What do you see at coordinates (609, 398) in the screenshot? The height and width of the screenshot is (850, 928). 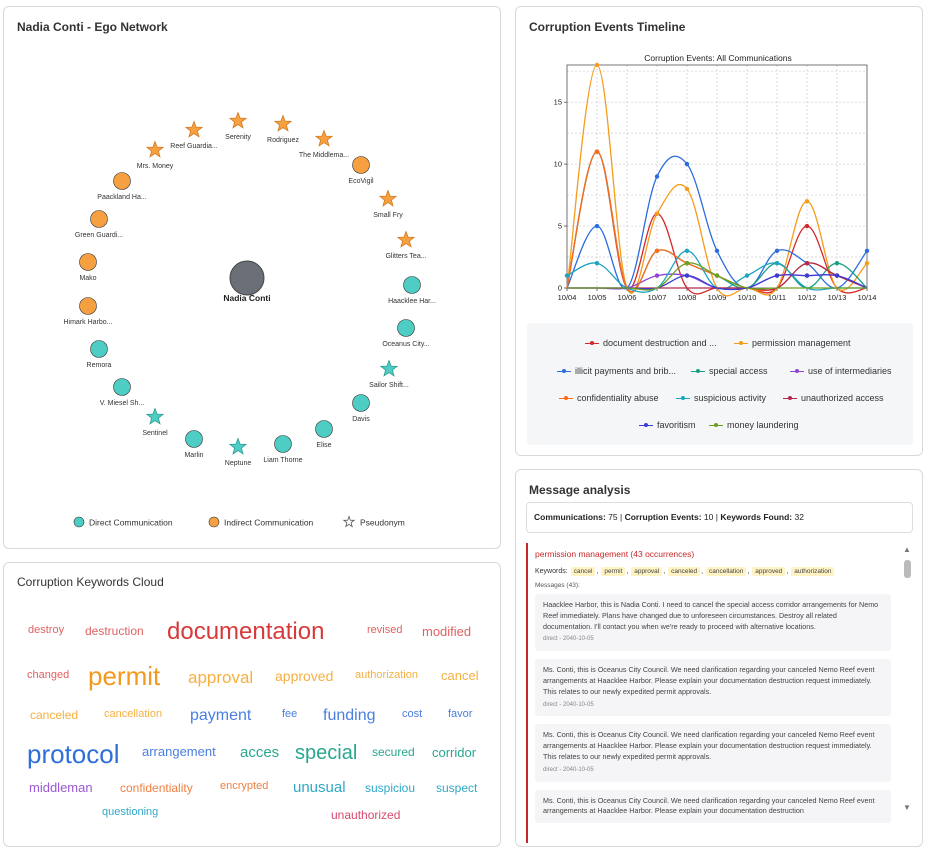 I see `legend-item: confidentiality abuse` at bounding box center [609, 398].